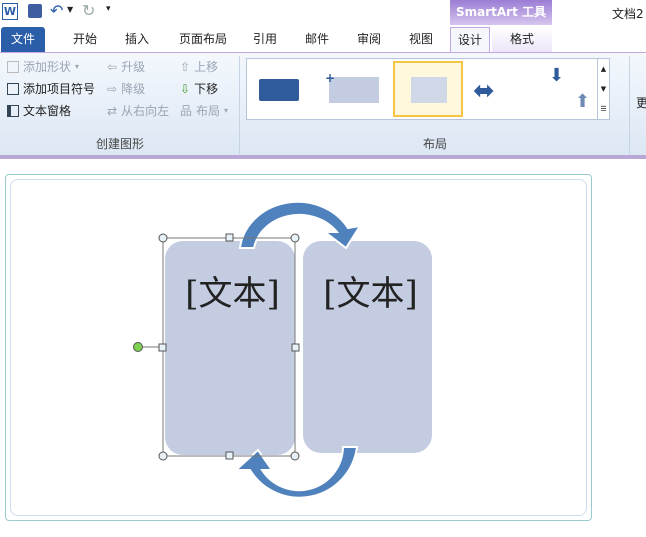 The height and width of the screenshot is (537, 646). What do you see at coordinates (470, 39) in the screenshot?
I see `tab-design: 设计` at bounding box center [470, 39].